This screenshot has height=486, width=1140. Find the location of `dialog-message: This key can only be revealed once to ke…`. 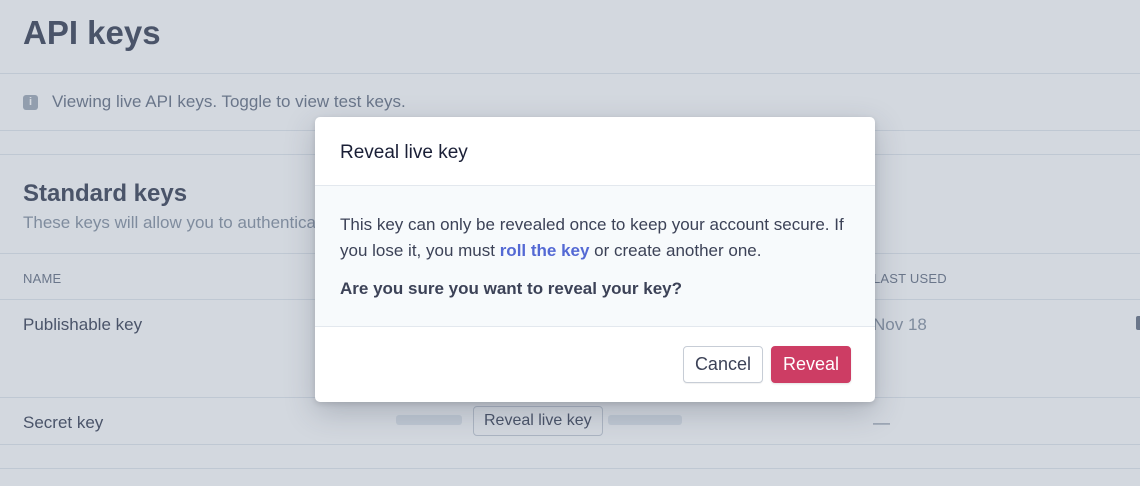

dialog-message: This key can only be revealed once to ke… is located at coordinates (595, 238).